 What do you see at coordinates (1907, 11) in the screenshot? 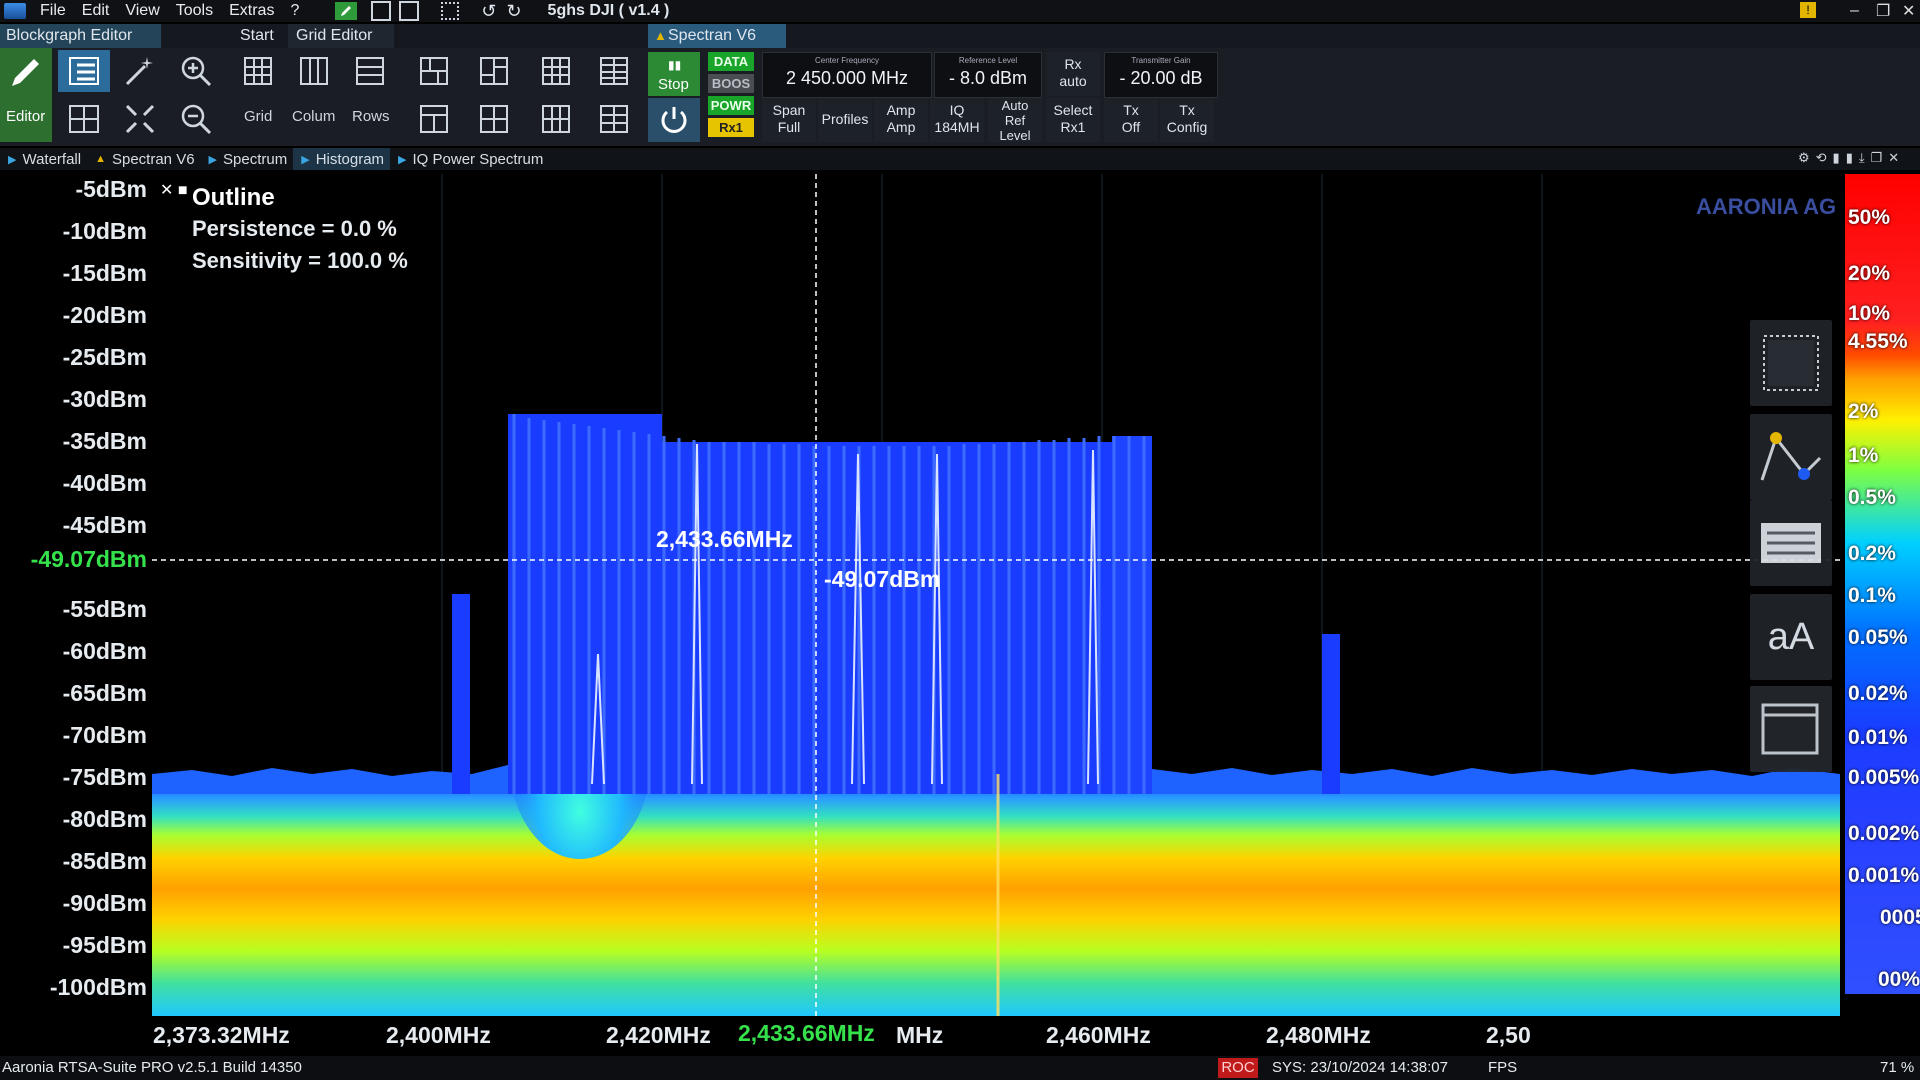
I see `close-icon: ✕` at bounding box center [1907, 11].